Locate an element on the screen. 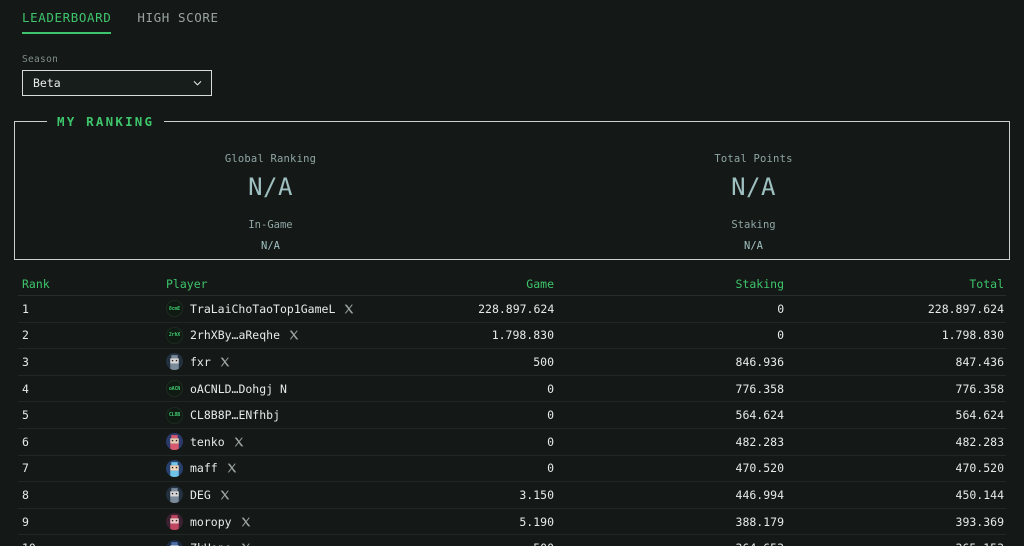  cell-rank: 9 is located at coordinates (25, 521).